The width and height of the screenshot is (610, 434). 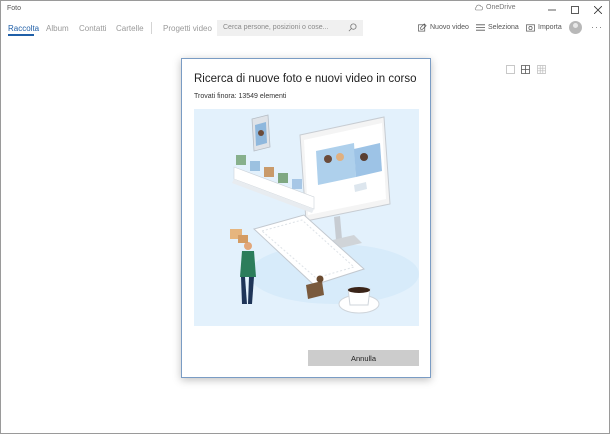 I want to click on search-icon, so click(x=352, y=27).